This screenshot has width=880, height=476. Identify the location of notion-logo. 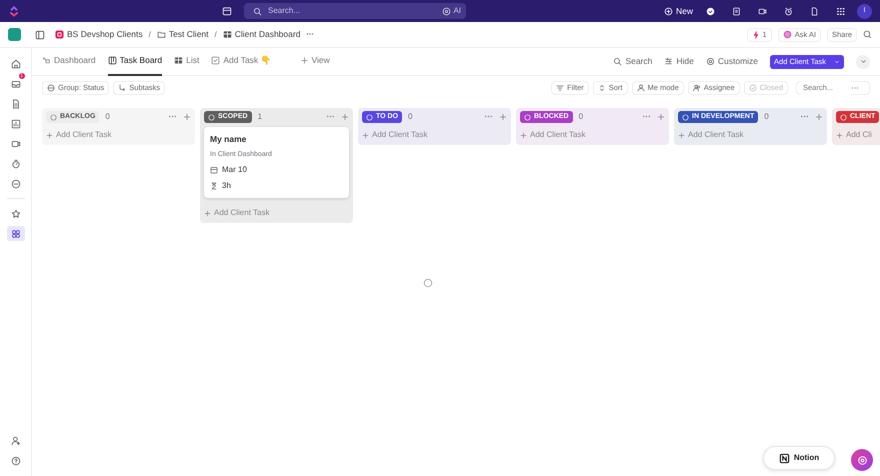
(784, 458).